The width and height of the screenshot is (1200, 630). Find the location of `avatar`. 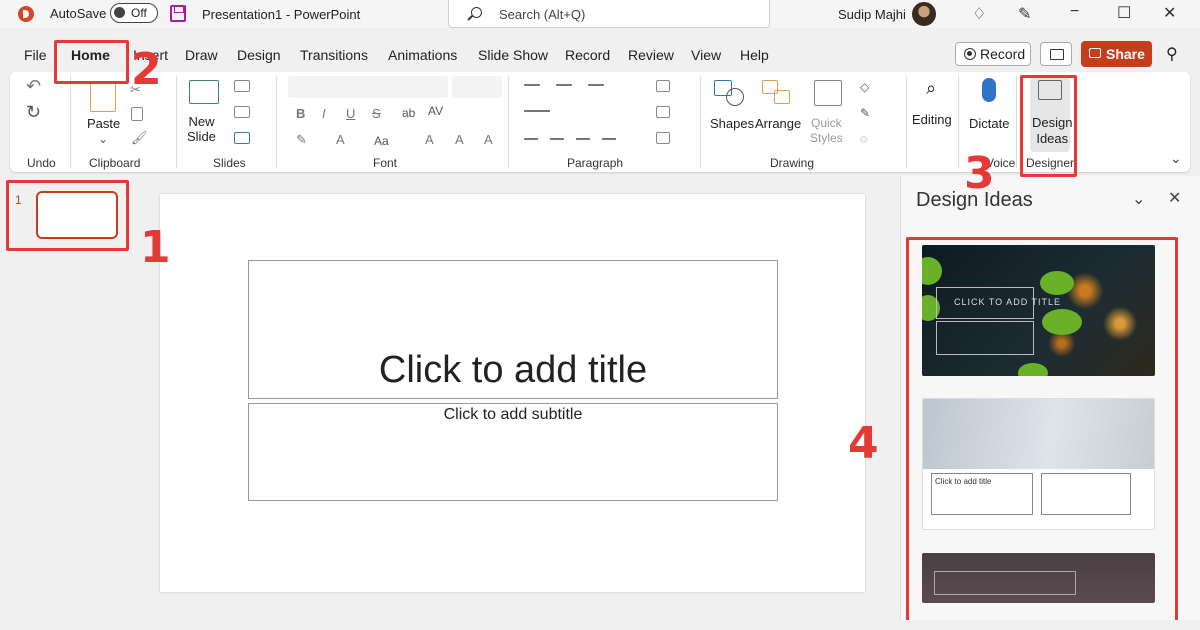

avatar is located at coordinates (924, 14).